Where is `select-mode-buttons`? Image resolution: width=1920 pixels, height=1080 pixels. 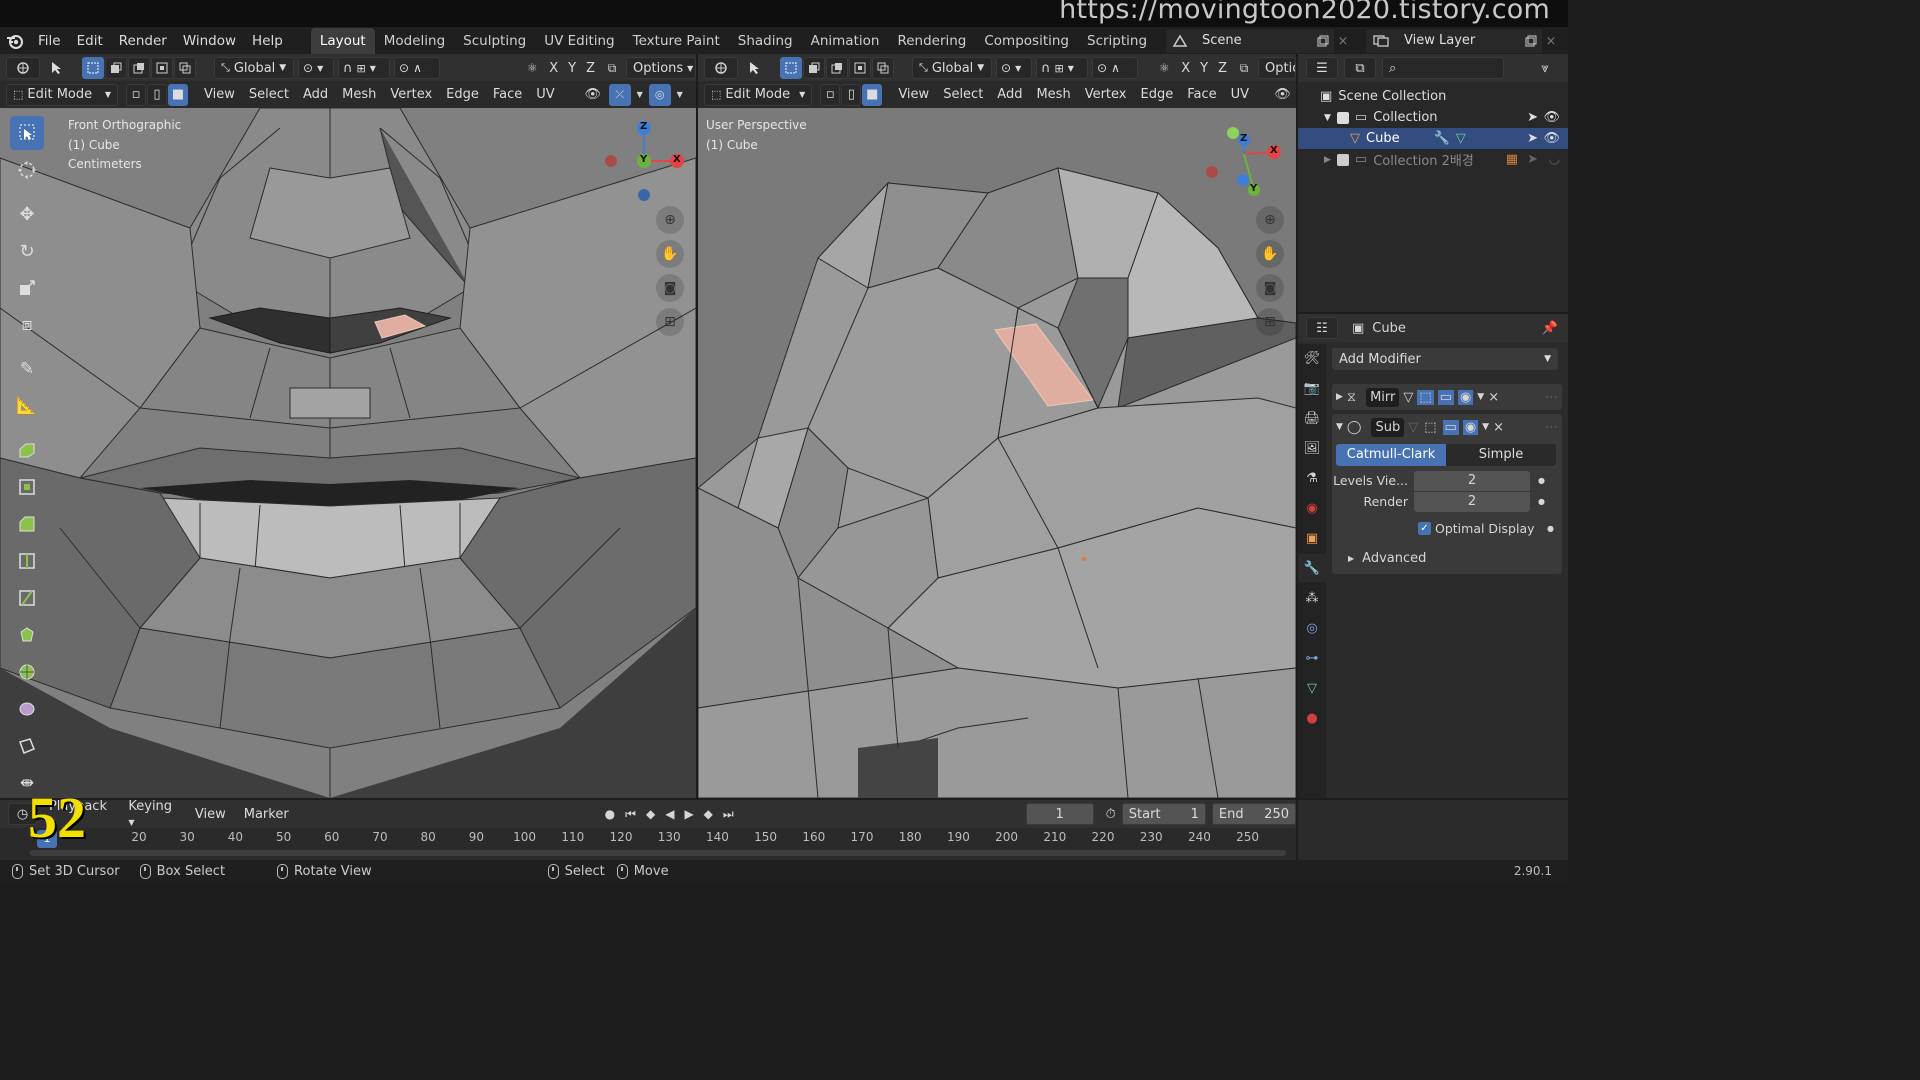
select-mode-buttons is located at coordinates (139, 68).